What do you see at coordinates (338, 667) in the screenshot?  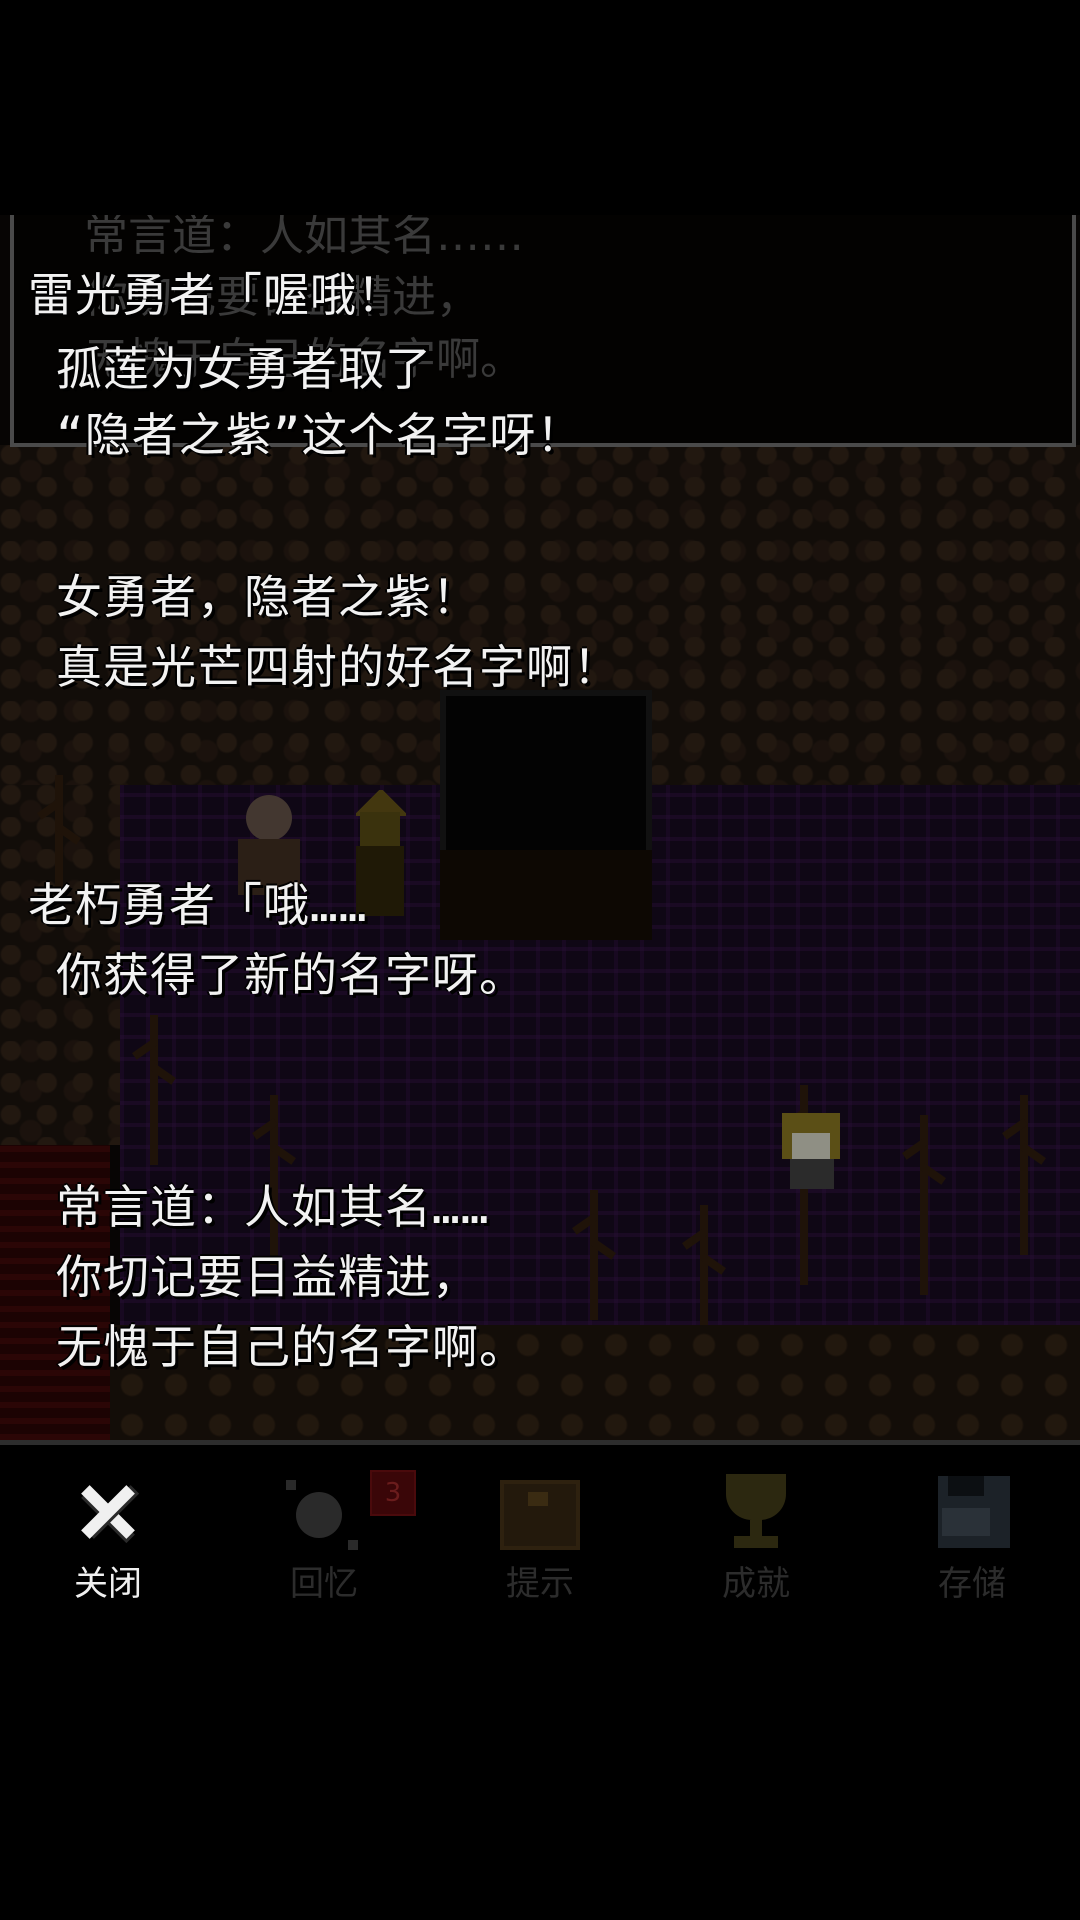 I see `log-line: 真是光芒四射的好名字啊！` at bounding box center [338, 667].